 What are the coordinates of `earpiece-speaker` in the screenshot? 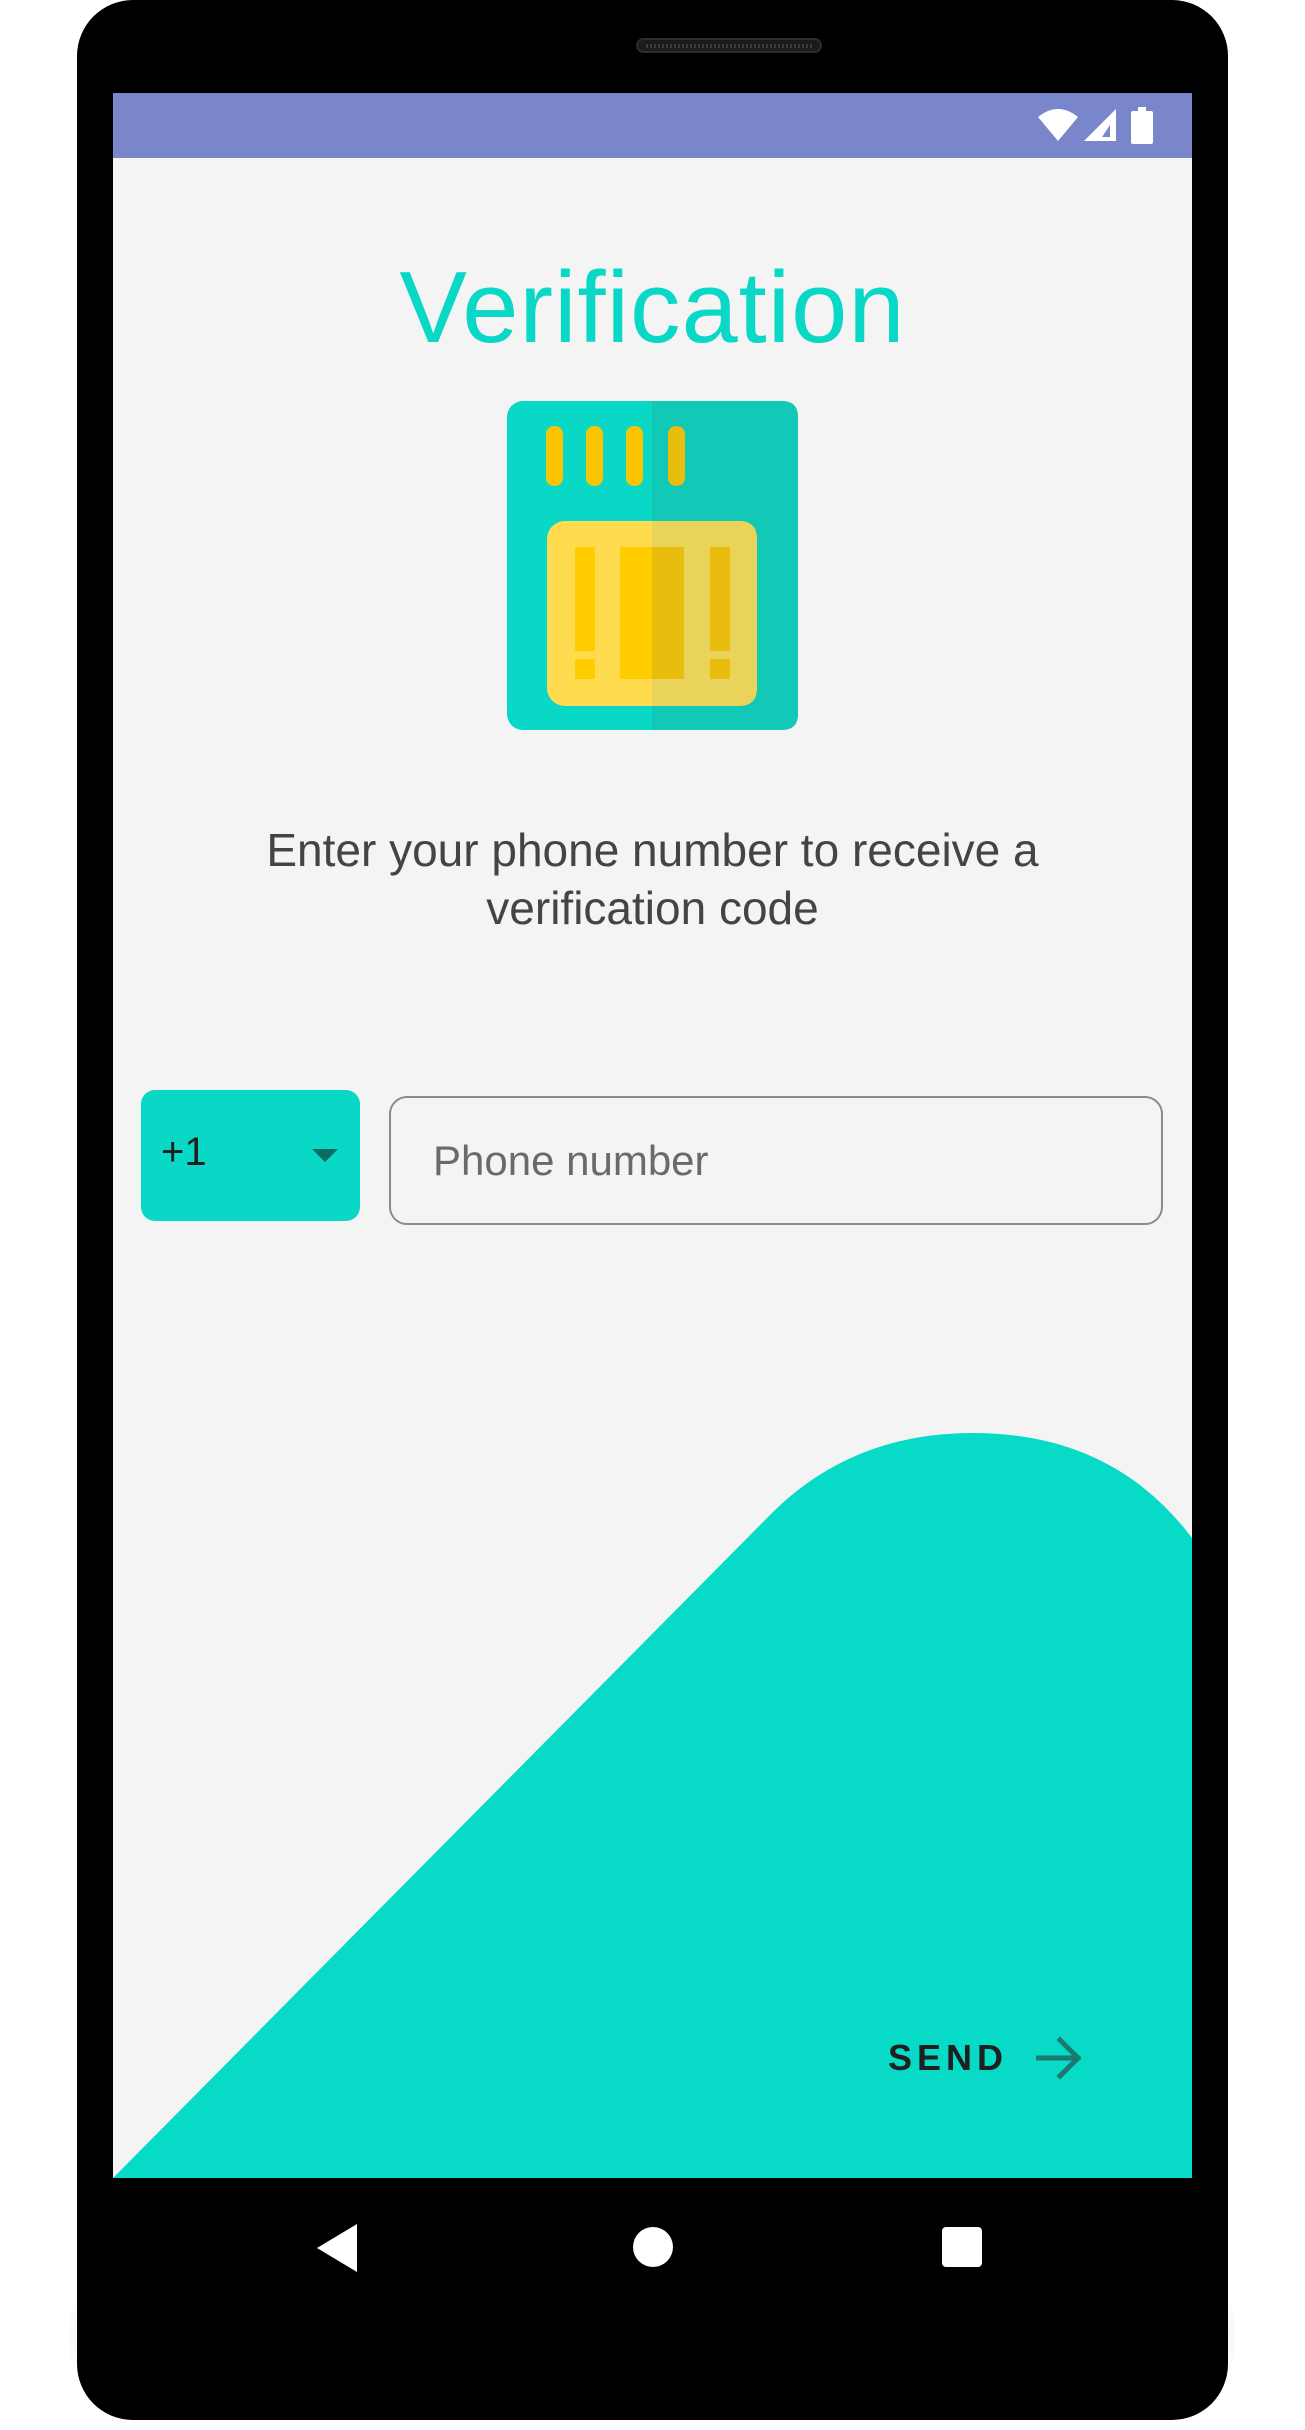 It's located at (729, 45).